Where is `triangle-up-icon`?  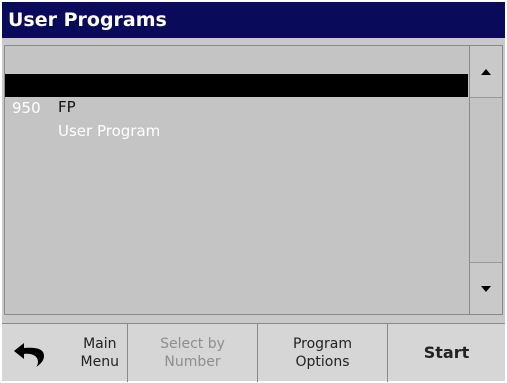
triangle-up-icon is located at coordinates (486, 71).